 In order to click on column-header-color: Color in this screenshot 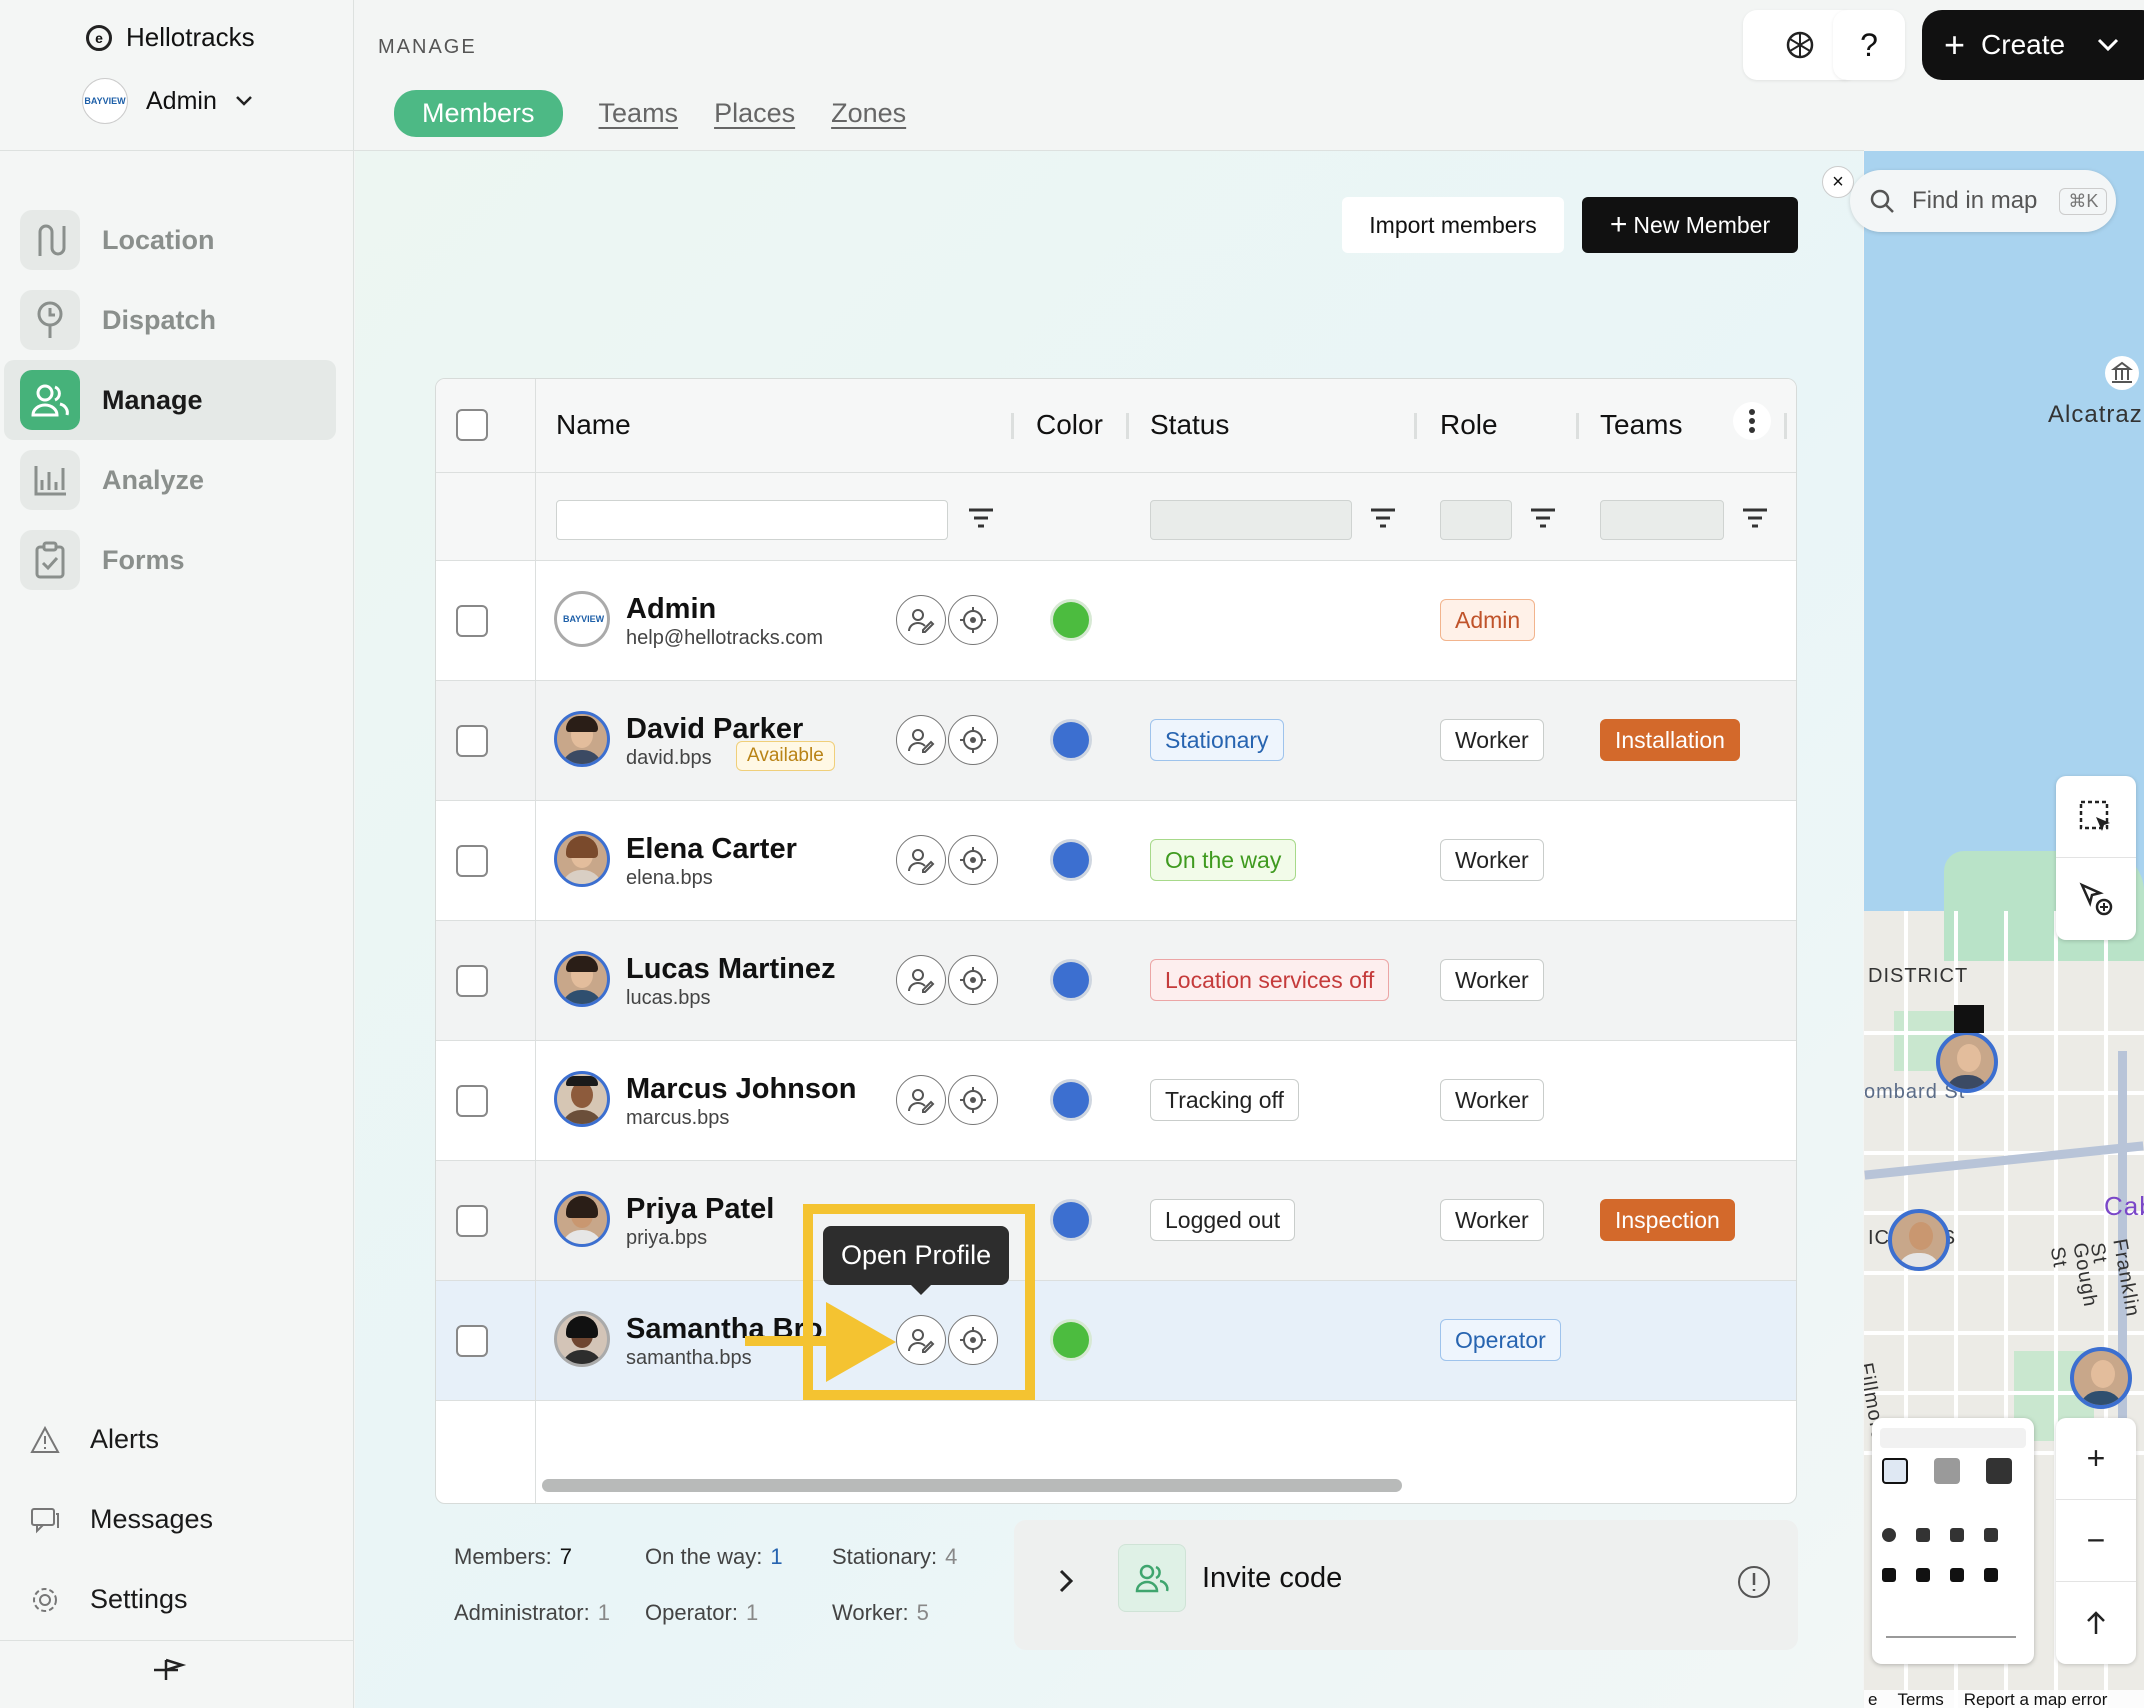, I will do `click(1069, 425)`.